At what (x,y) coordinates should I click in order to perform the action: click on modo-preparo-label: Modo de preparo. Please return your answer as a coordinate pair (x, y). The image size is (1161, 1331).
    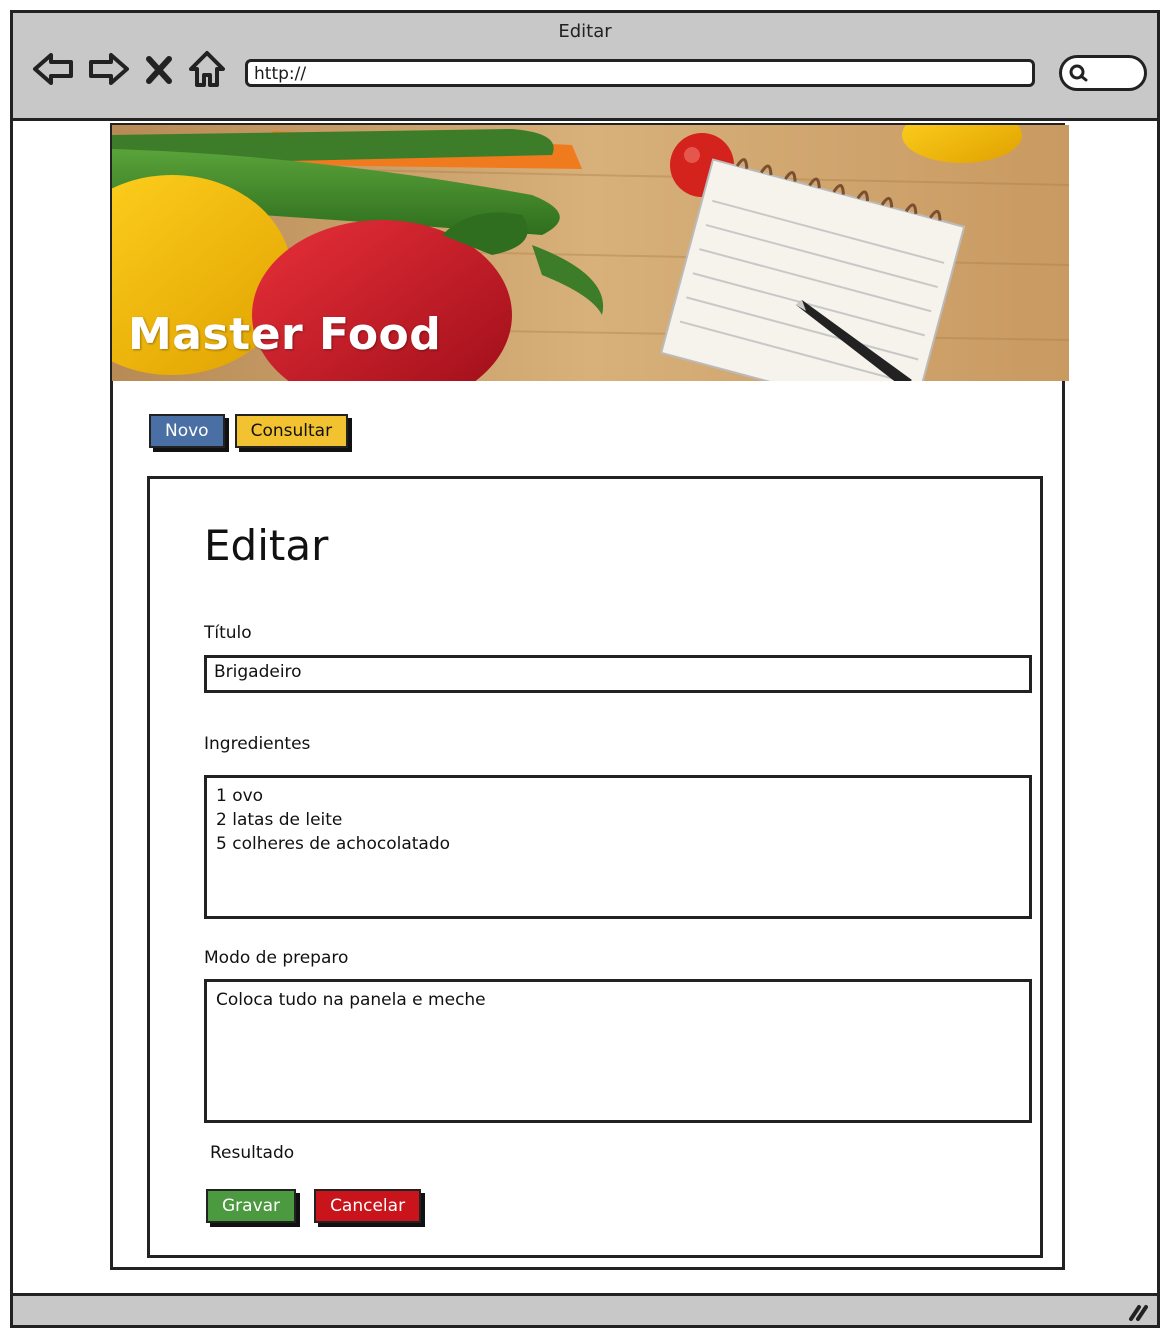
    Looking at the image, I should click on (276, 958).